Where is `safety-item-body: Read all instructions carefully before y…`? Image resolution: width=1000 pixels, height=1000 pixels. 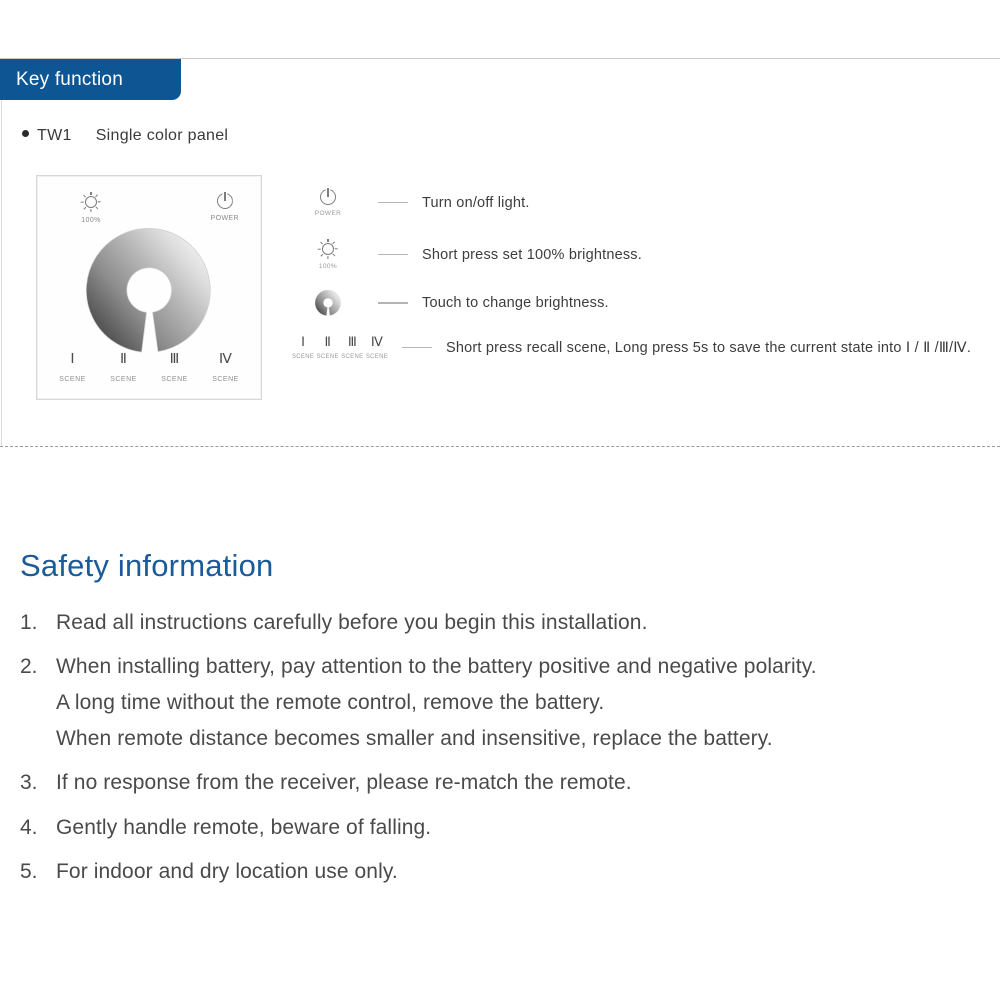
safety-item-body: Read all instructions carefully before y… is located at coordinates (518, 623).